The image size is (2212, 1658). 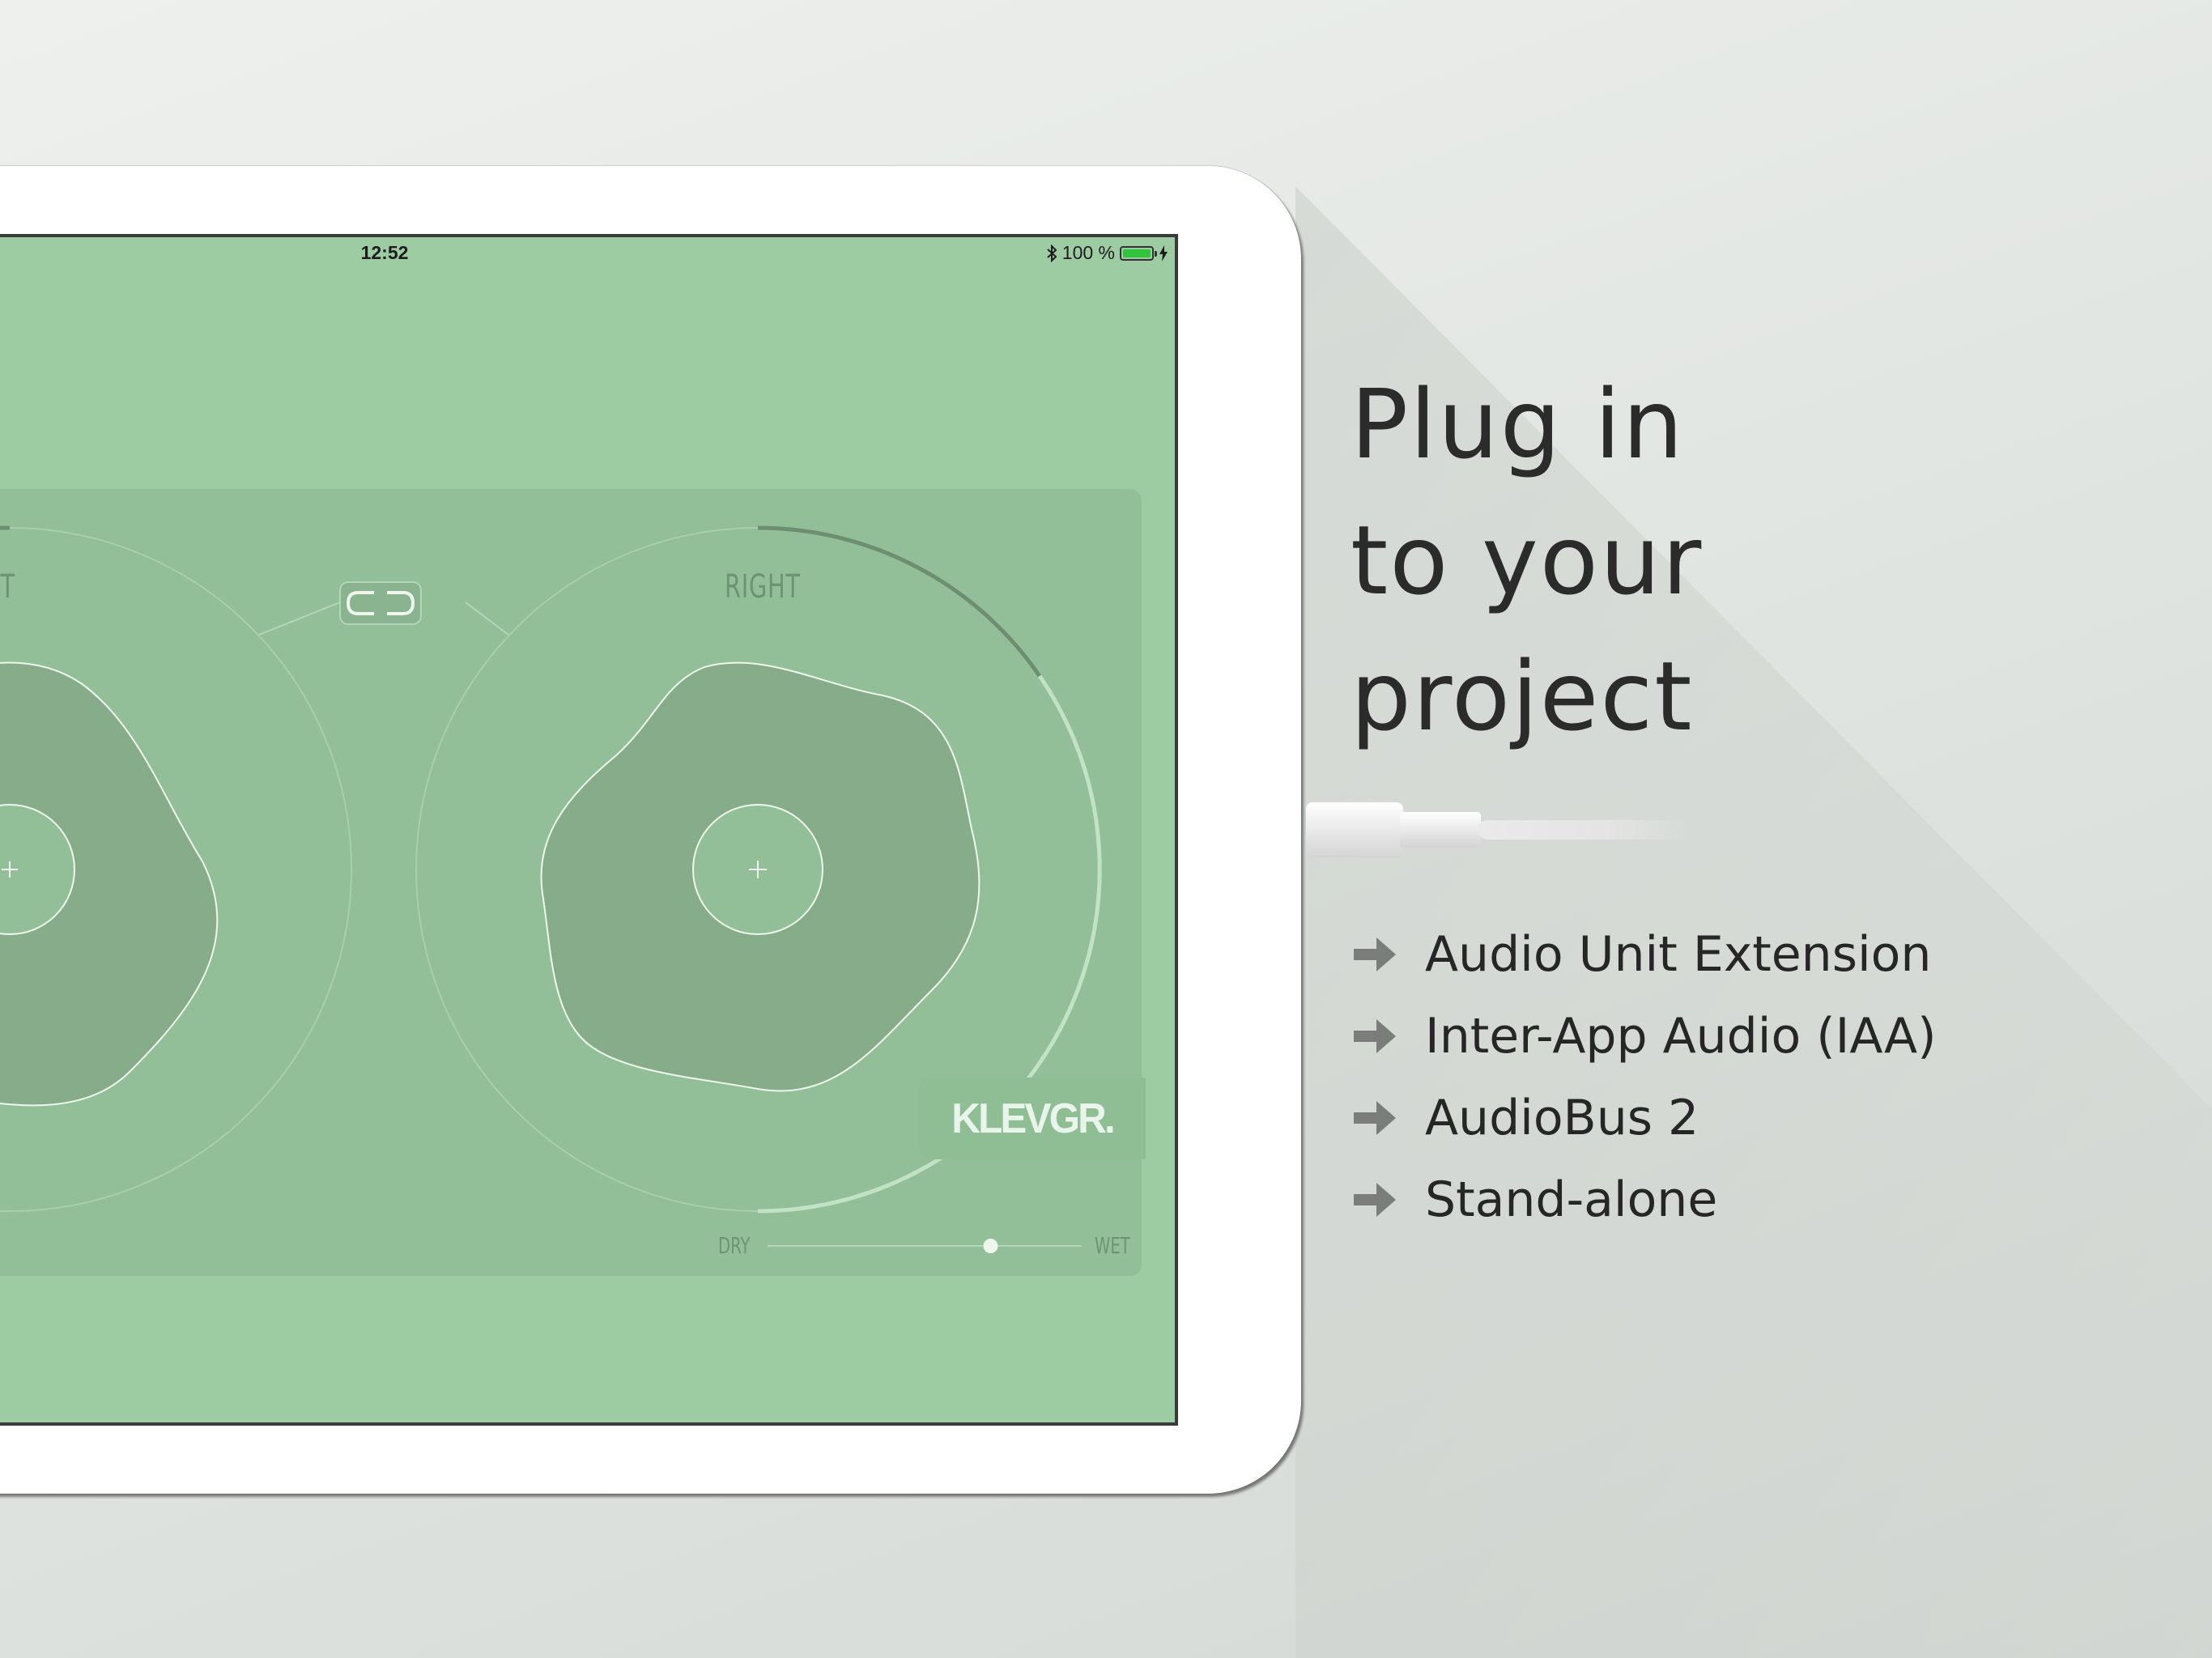 I want to click on feature-label: Stand-alone, so click(x=1572, y=1199).